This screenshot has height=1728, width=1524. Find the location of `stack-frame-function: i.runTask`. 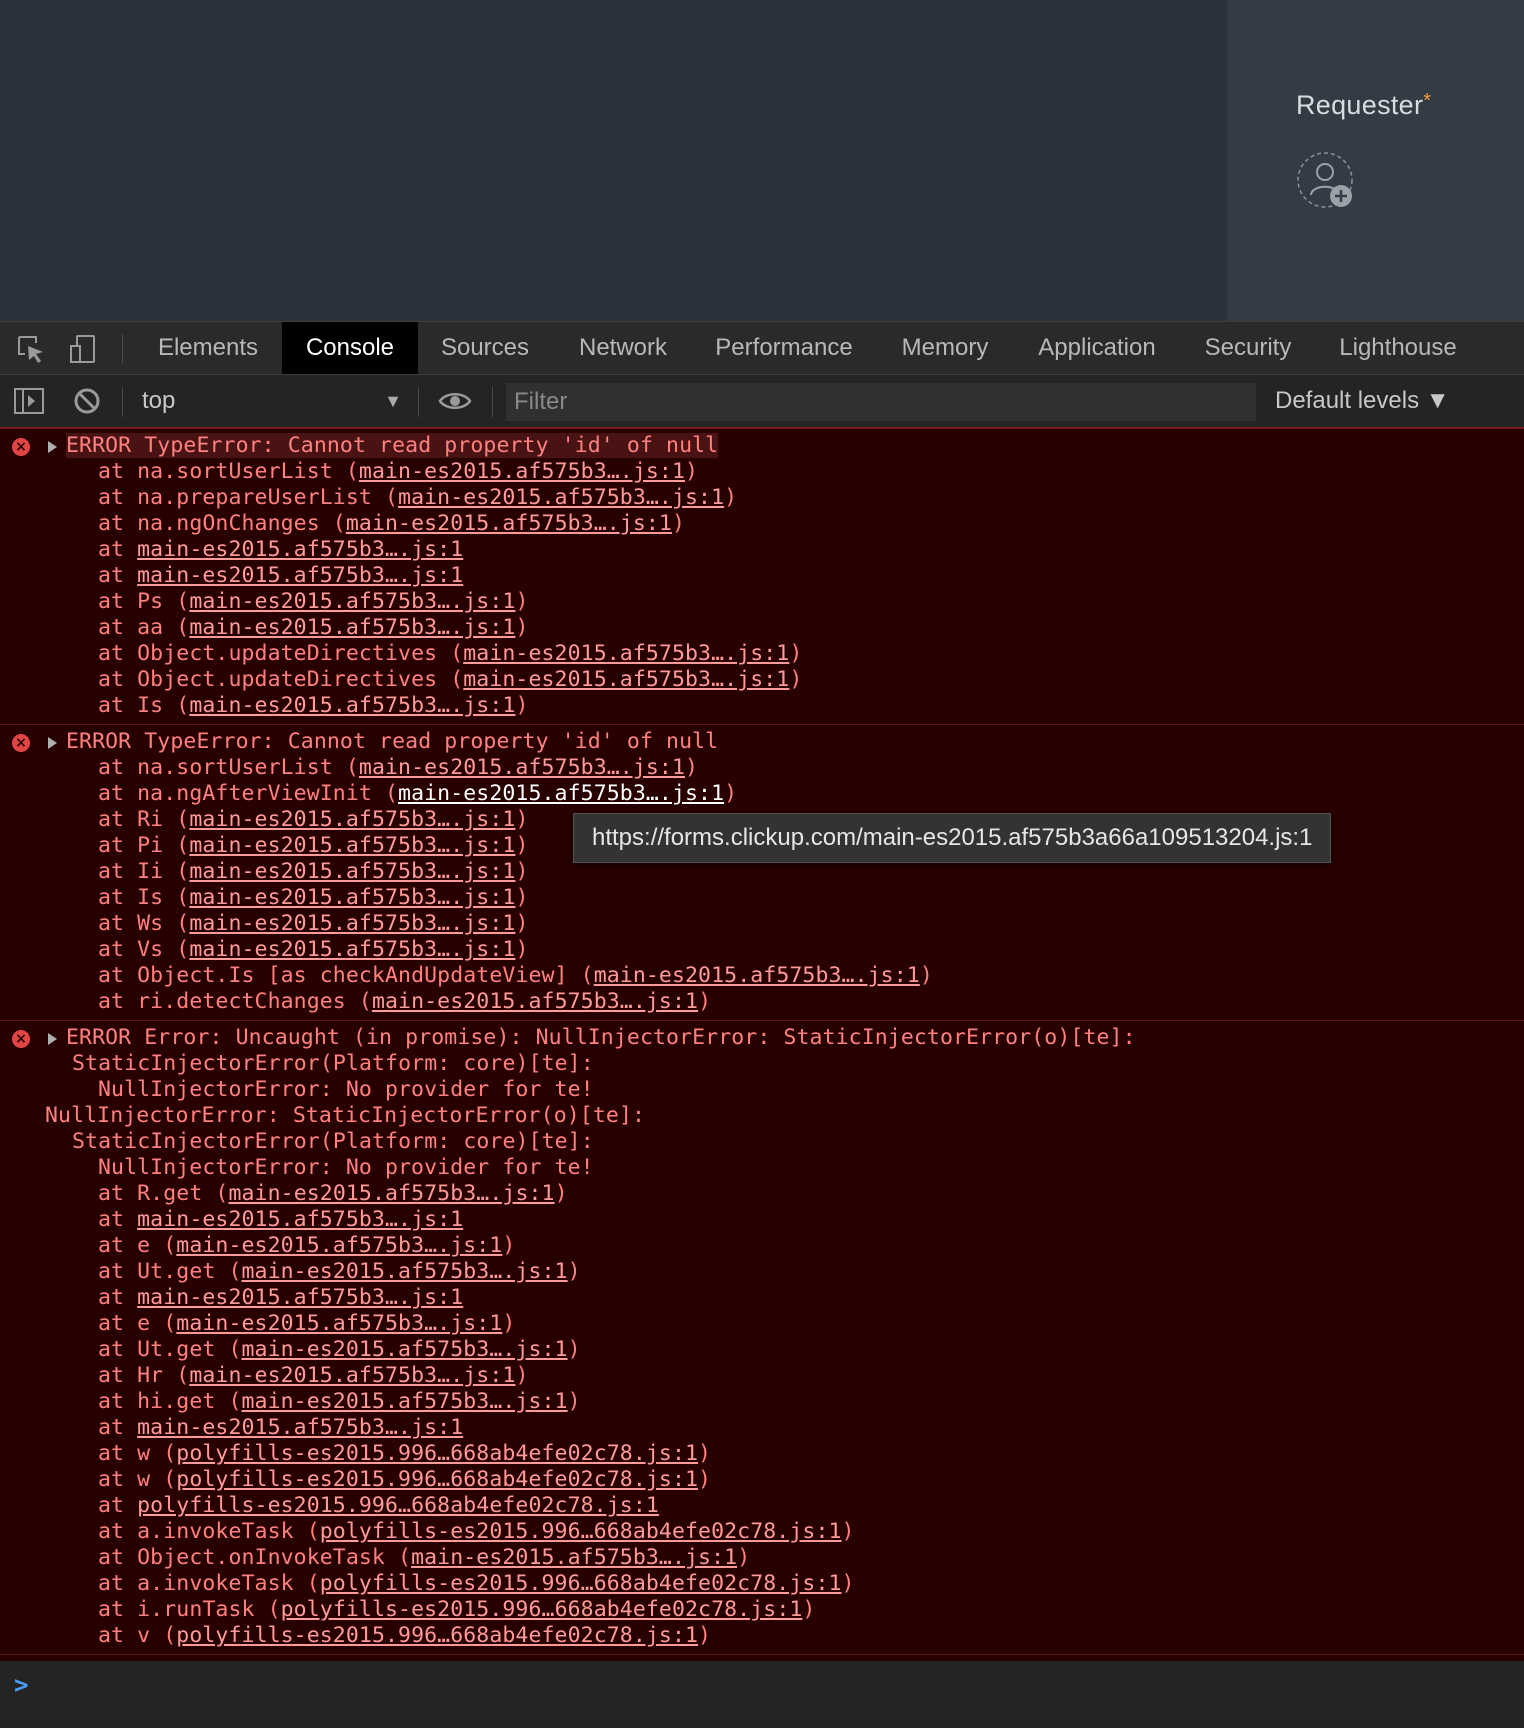

stack-frame-function: i.runTask is located at coordinates (196, 1609).